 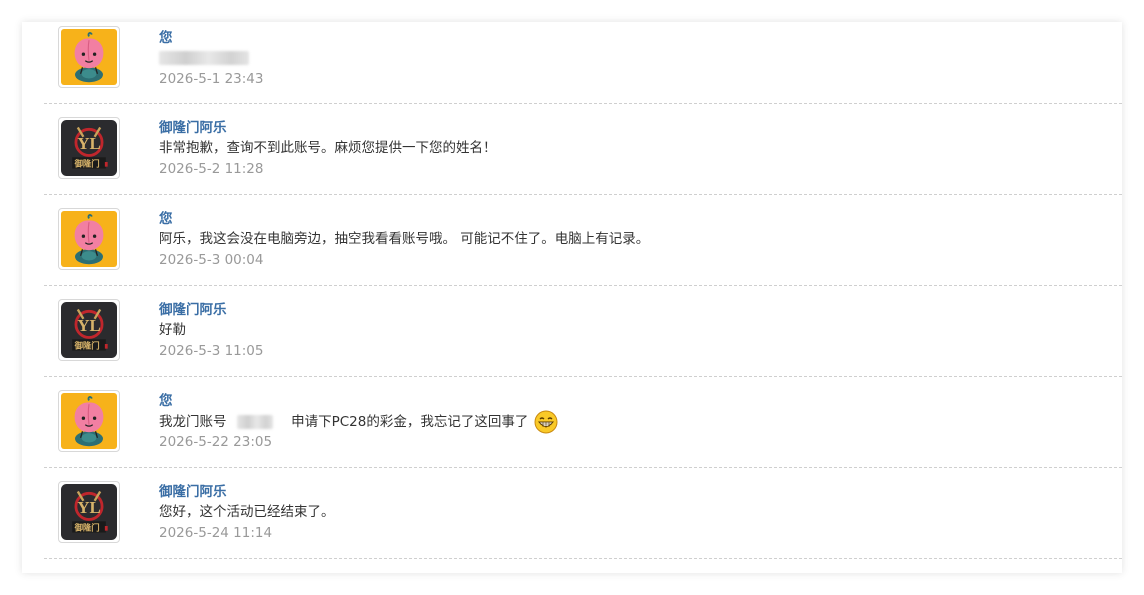 I want to click on grinning-face-icon, so click(x=546, y=422).